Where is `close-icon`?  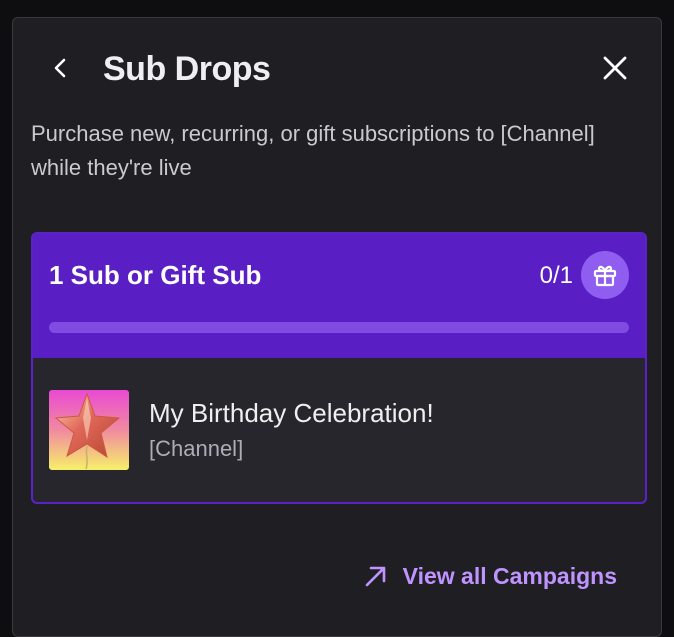 close-icon is located at coordinates (615, 68).